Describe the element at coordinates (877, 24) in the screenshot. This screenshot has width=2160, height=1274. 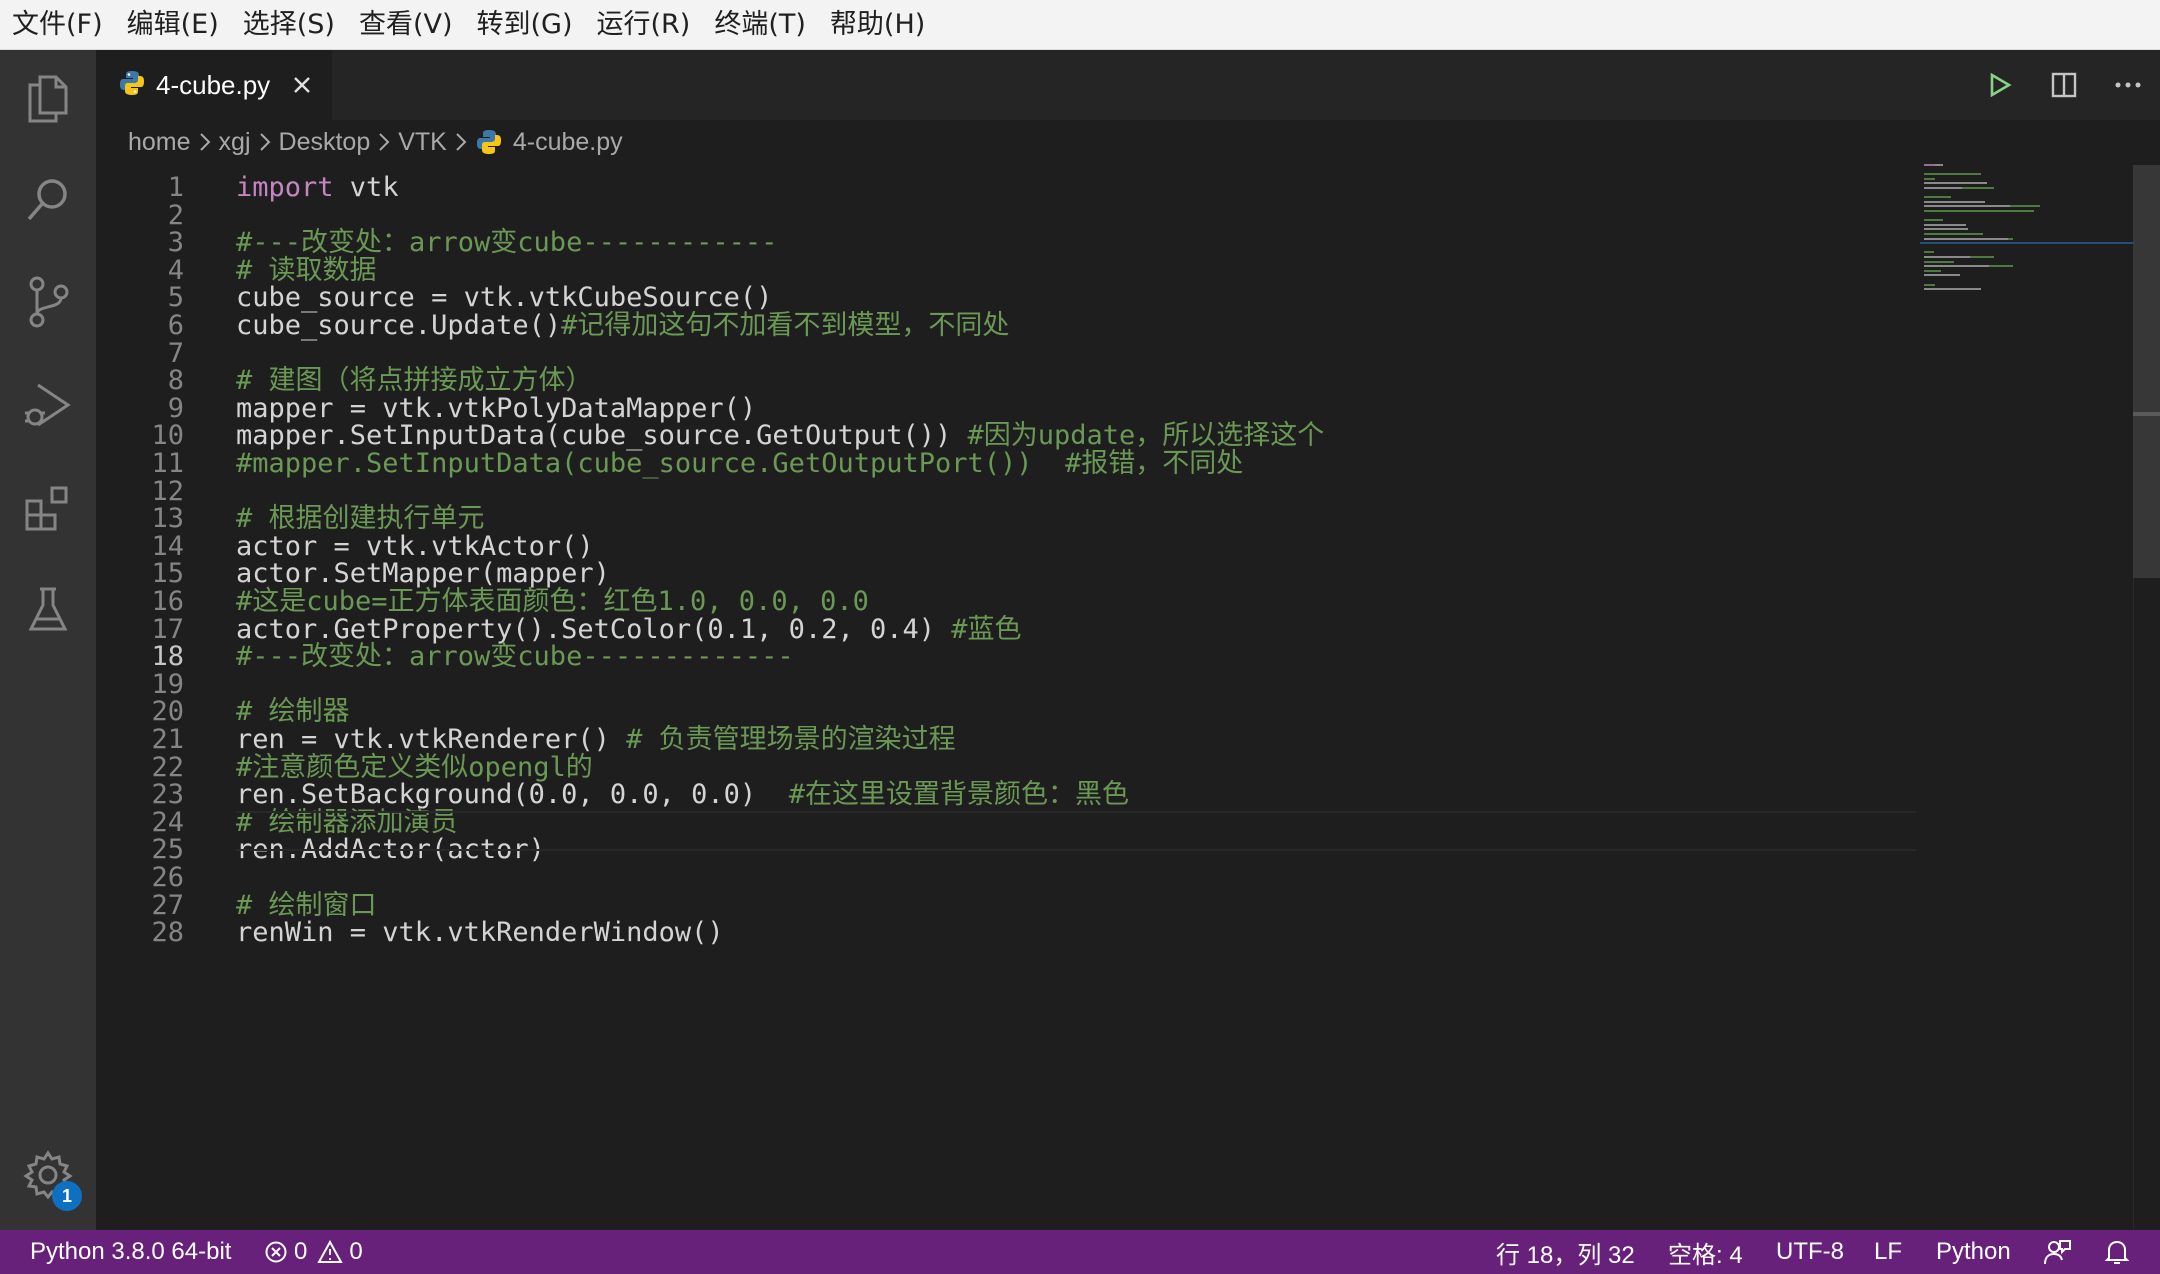
I see `menu-help: 帮助(H)` at that location.